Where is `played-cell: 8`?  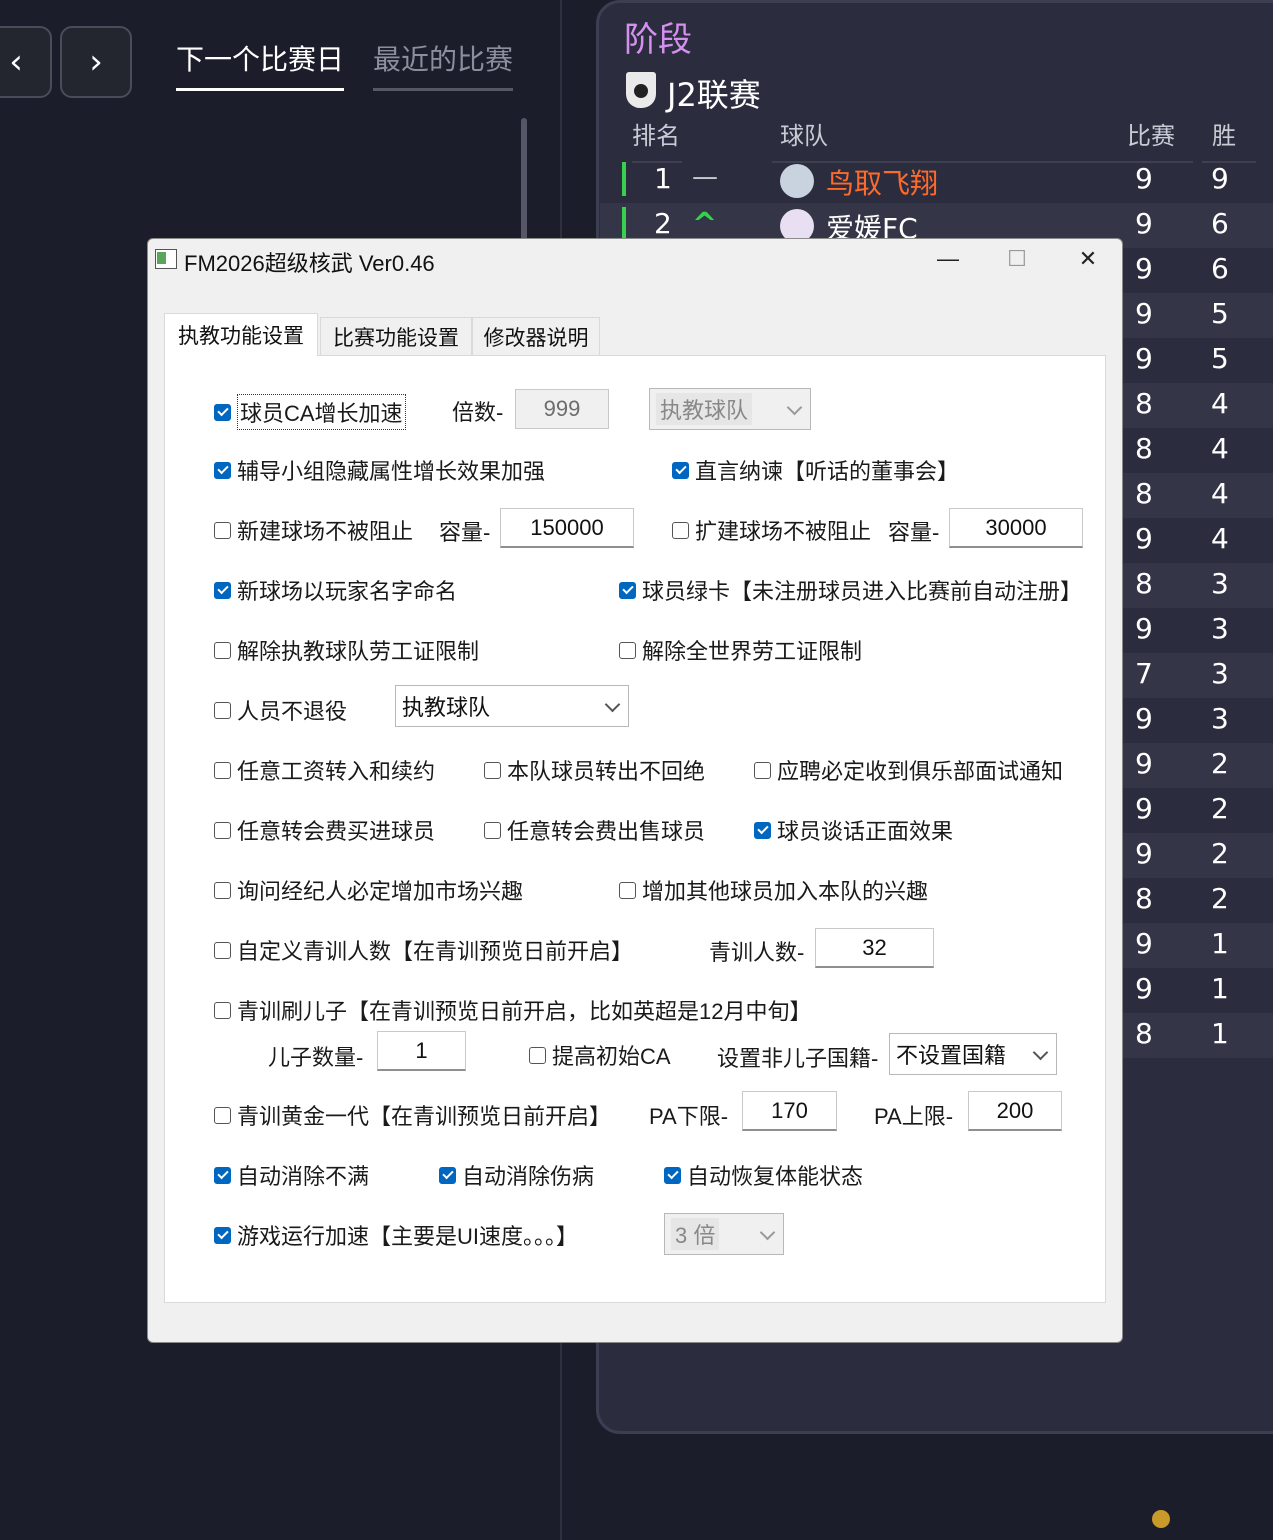
played-cell: 8 is located at coordinates (1144, 1033).